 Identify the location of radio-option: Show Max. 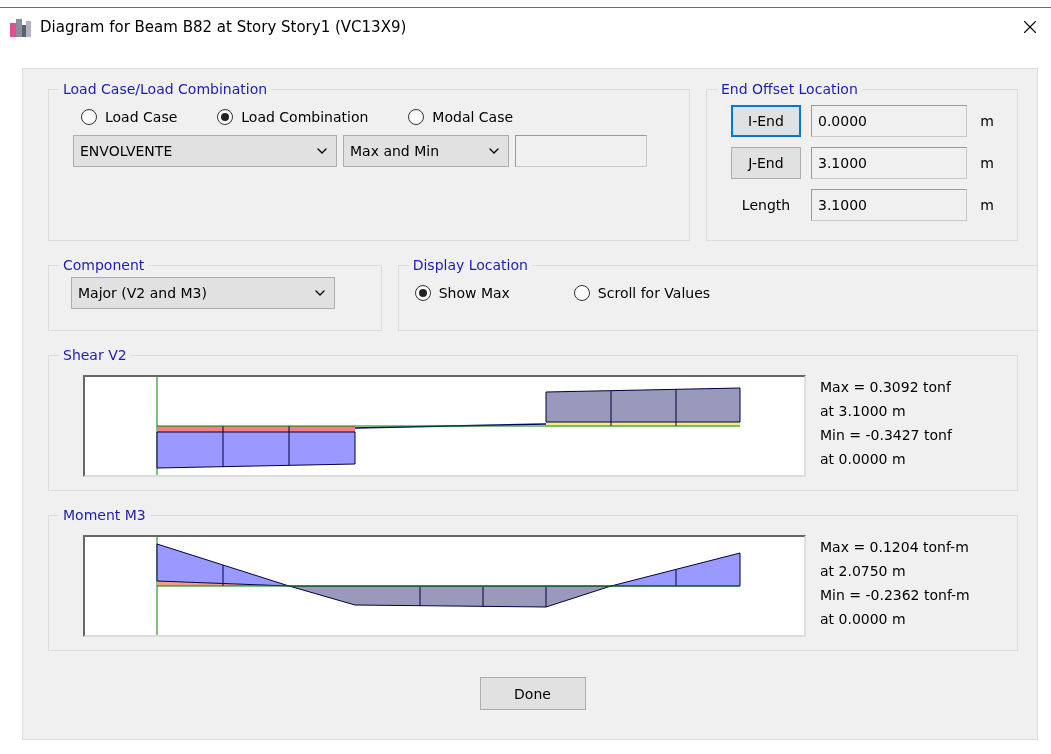
(462, 293).